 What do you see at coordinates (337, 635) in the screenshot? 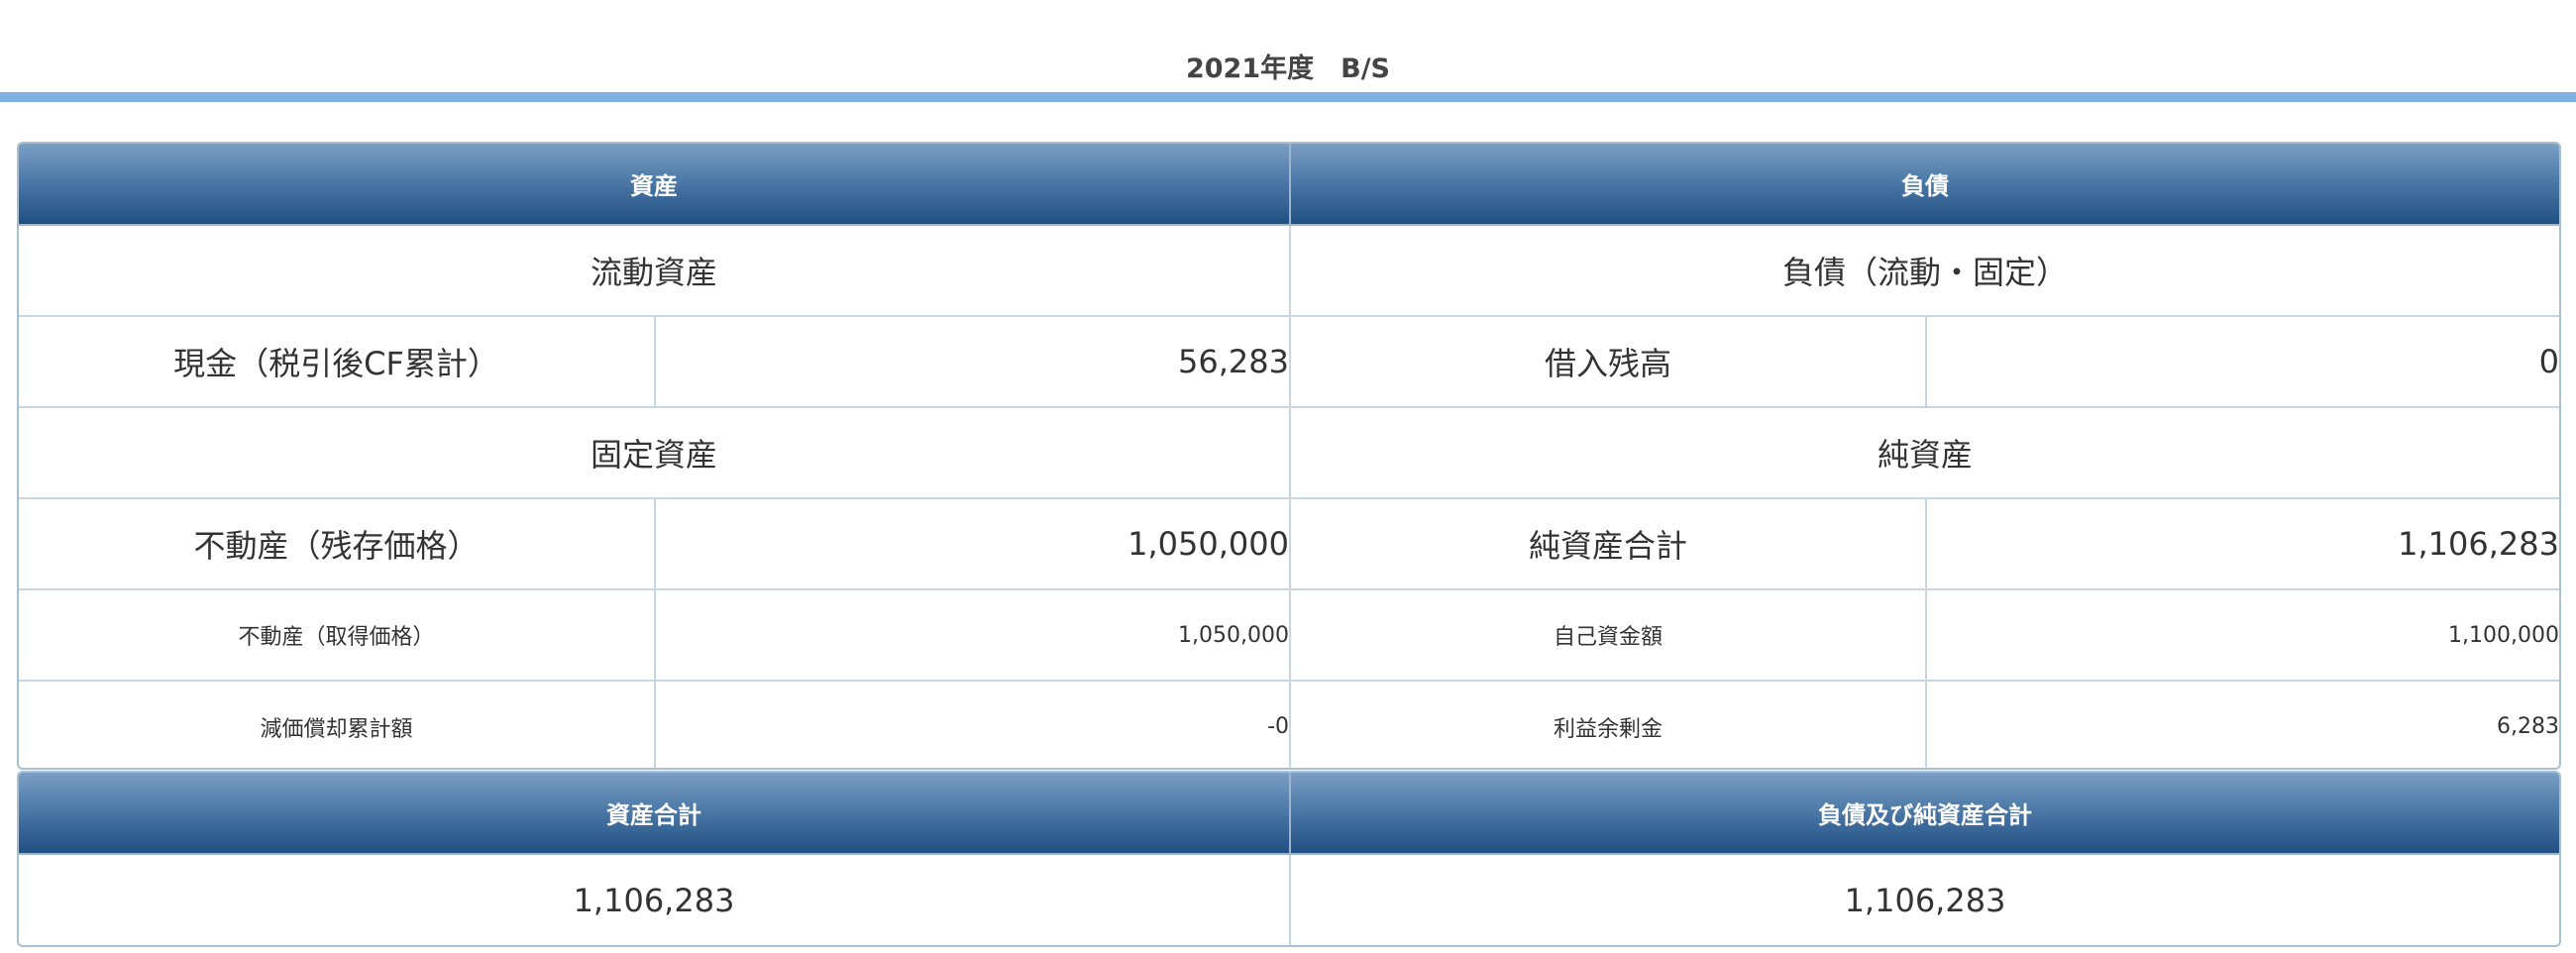
I see `real-estate-acquisition-label: 不動産（取得価格）` at bounding box center [337, 635].